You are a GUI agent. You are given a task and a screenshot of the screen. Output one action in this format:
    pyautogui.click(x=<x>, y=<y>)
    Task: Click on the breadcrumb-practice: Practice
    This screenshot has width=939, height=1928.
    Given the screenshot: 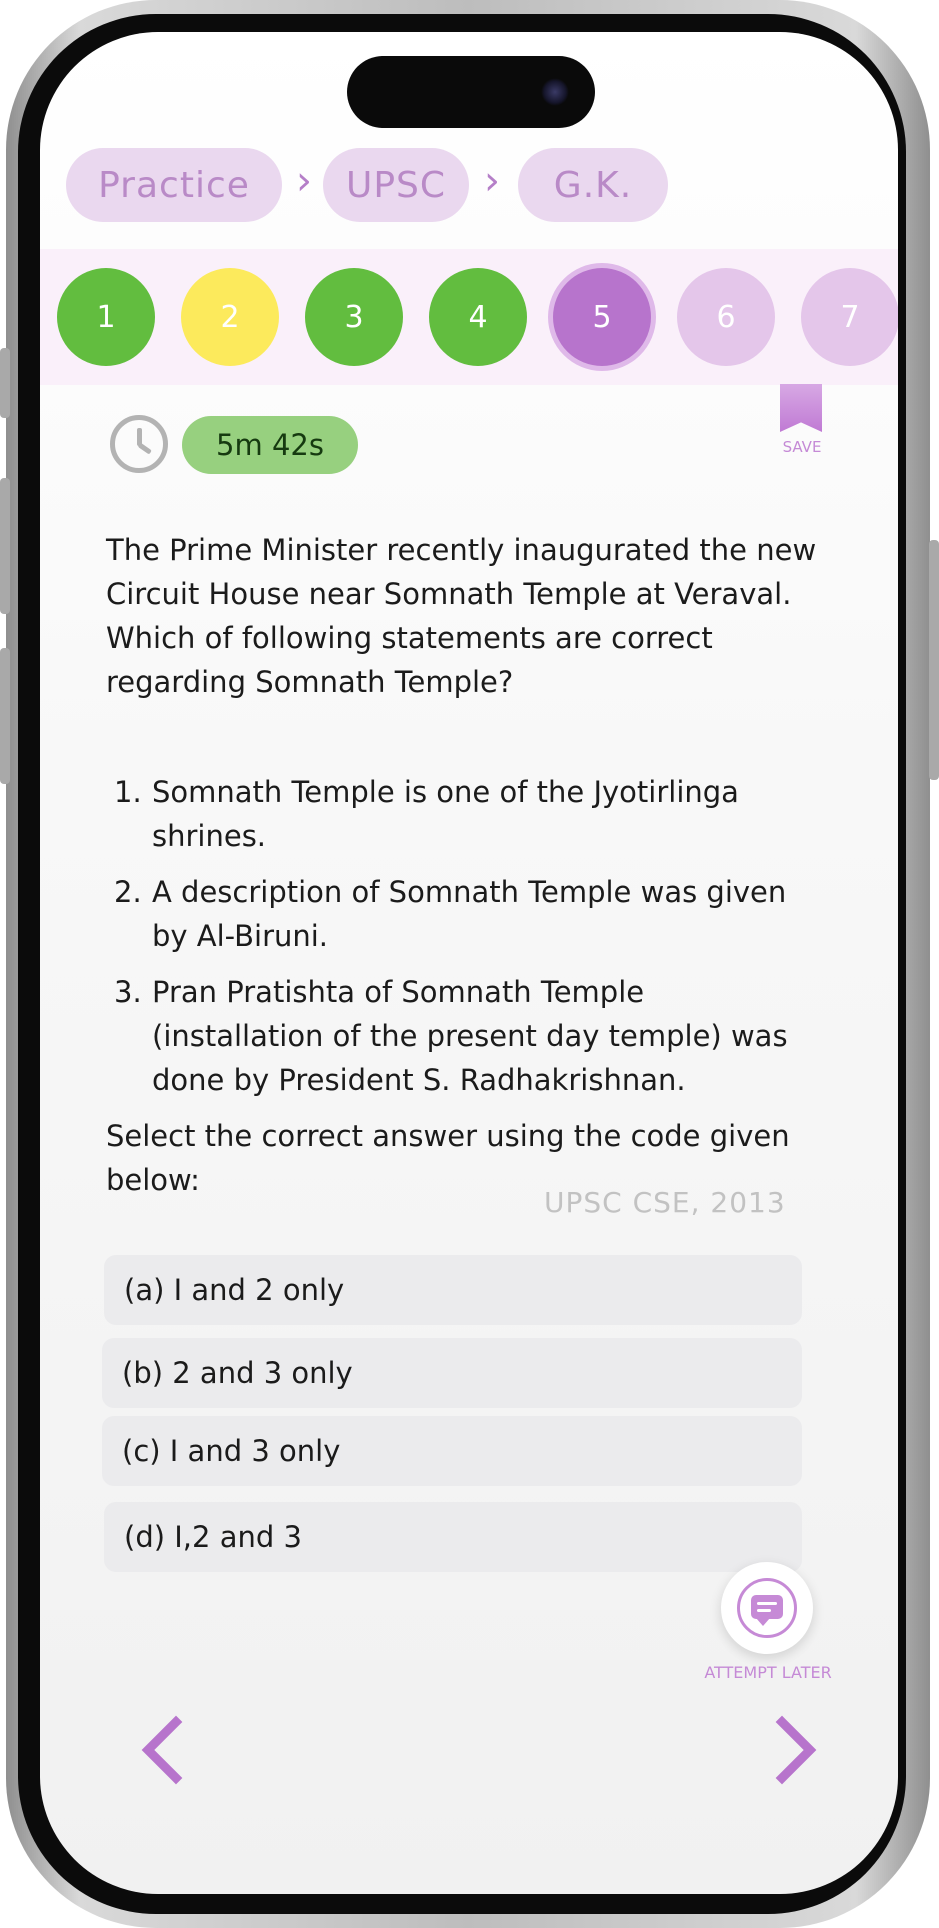 What is the action you would take?
    pyautogui.click(x=174, y=185)
    